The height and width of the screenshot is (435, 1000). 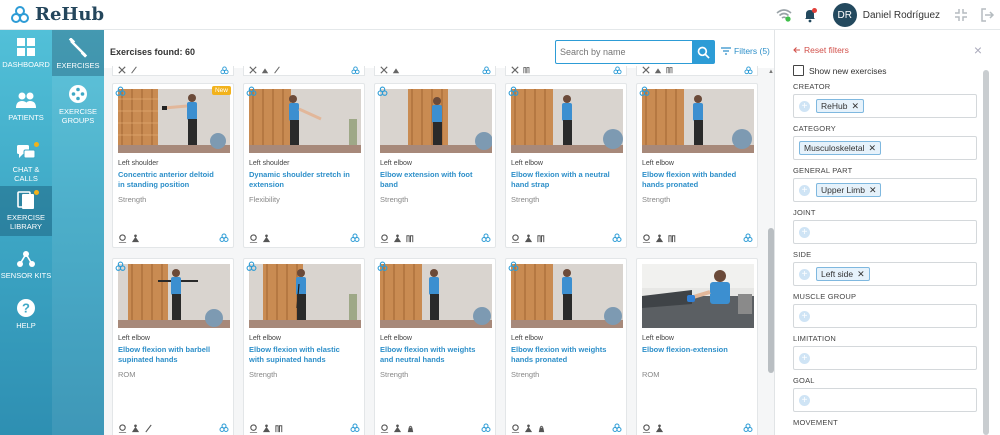 What do you see at coordinates (745, 51) in the screenshot?
I see `filters-button: Filters (5)` at bounding box center [745, 51].